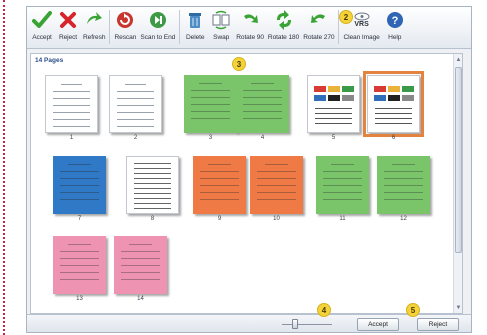 Image resolution: width=487 pixels, height=335 pixels. I want to click on rescan-label: Rescan, so click(125, 37).